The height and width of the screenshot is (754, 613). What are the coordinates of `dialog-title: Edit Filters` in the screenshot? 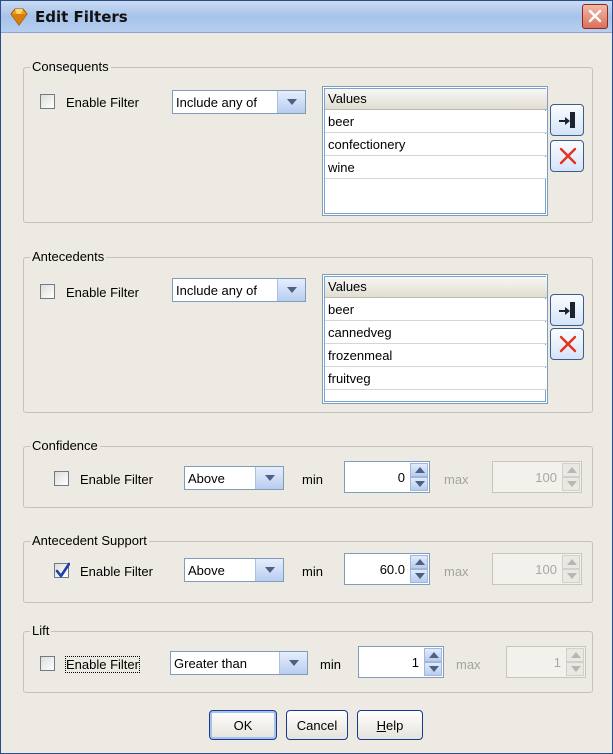 It's located at (81, 17).